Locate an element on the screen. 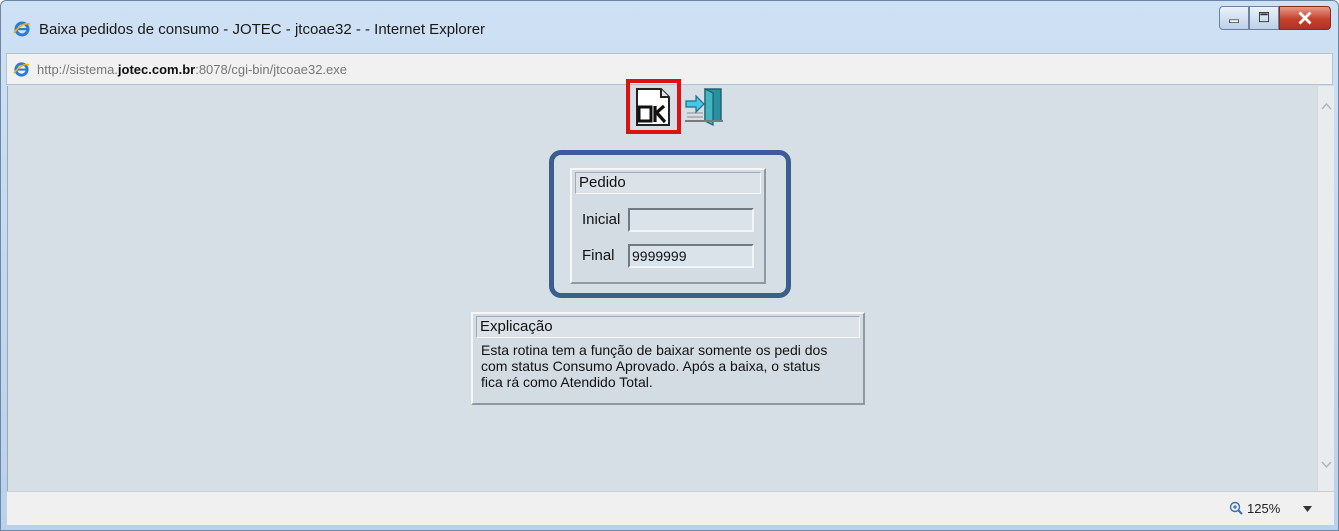  page-ie-icon is located at coordinates (21, 69).